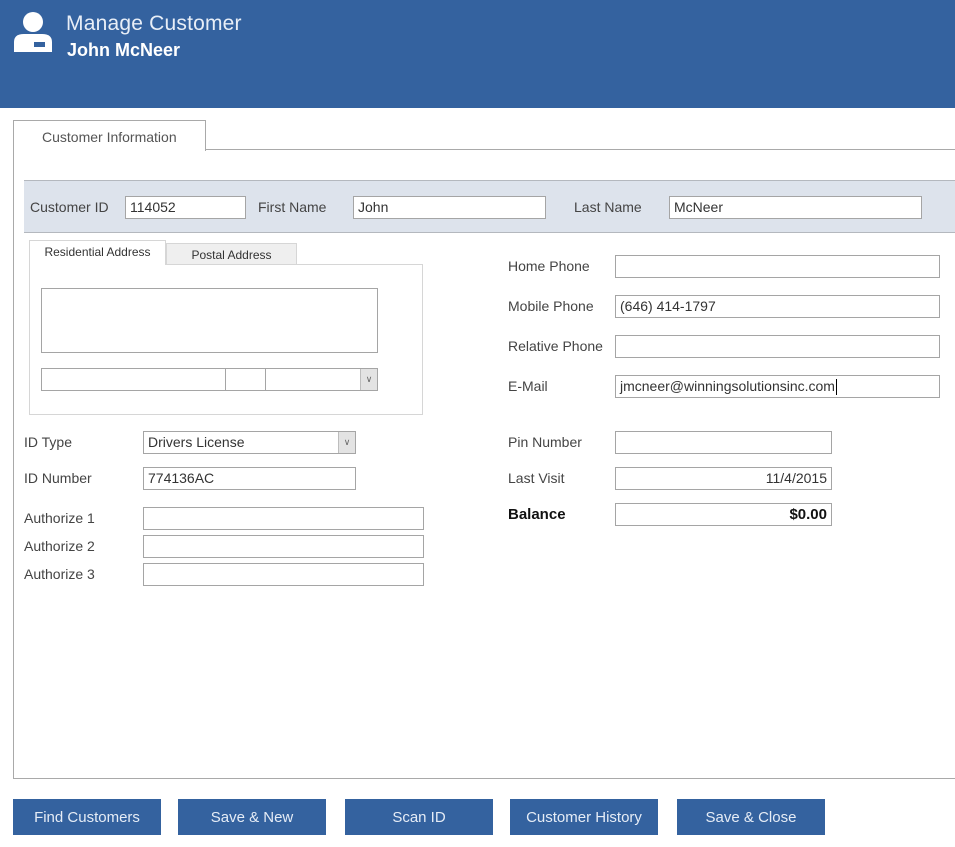 The width and height of the screenshot is (955, 847). Describe the element at coordinates (477, 54) in the screenshot. I see `header-bar: Manage Customer John McNeer` at that location.